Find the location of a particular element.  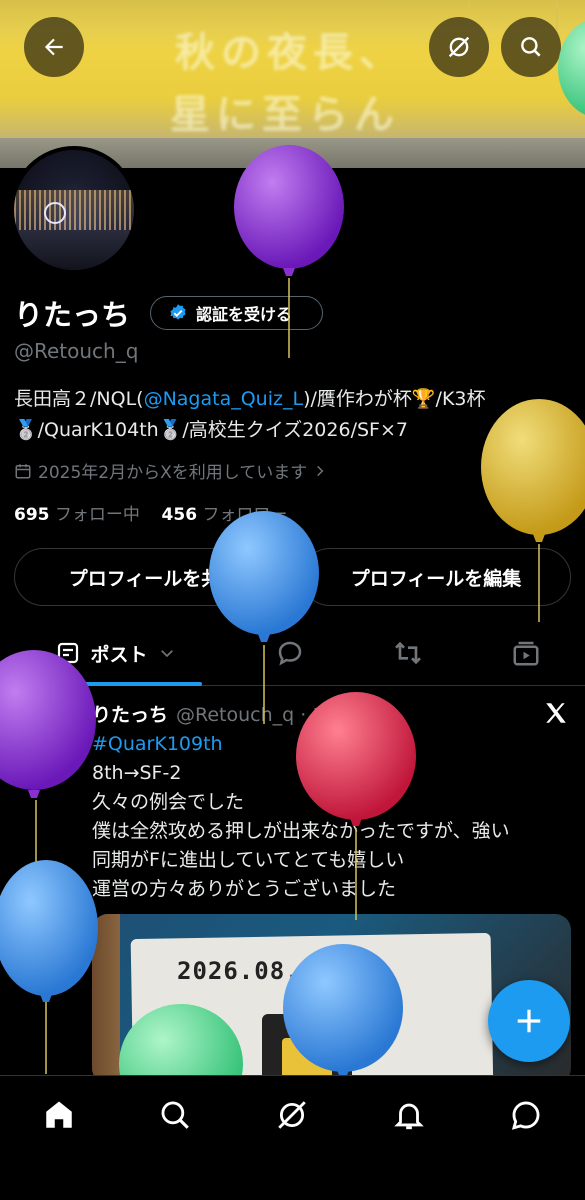

bell-icon is located at coordinates (409, 1116).